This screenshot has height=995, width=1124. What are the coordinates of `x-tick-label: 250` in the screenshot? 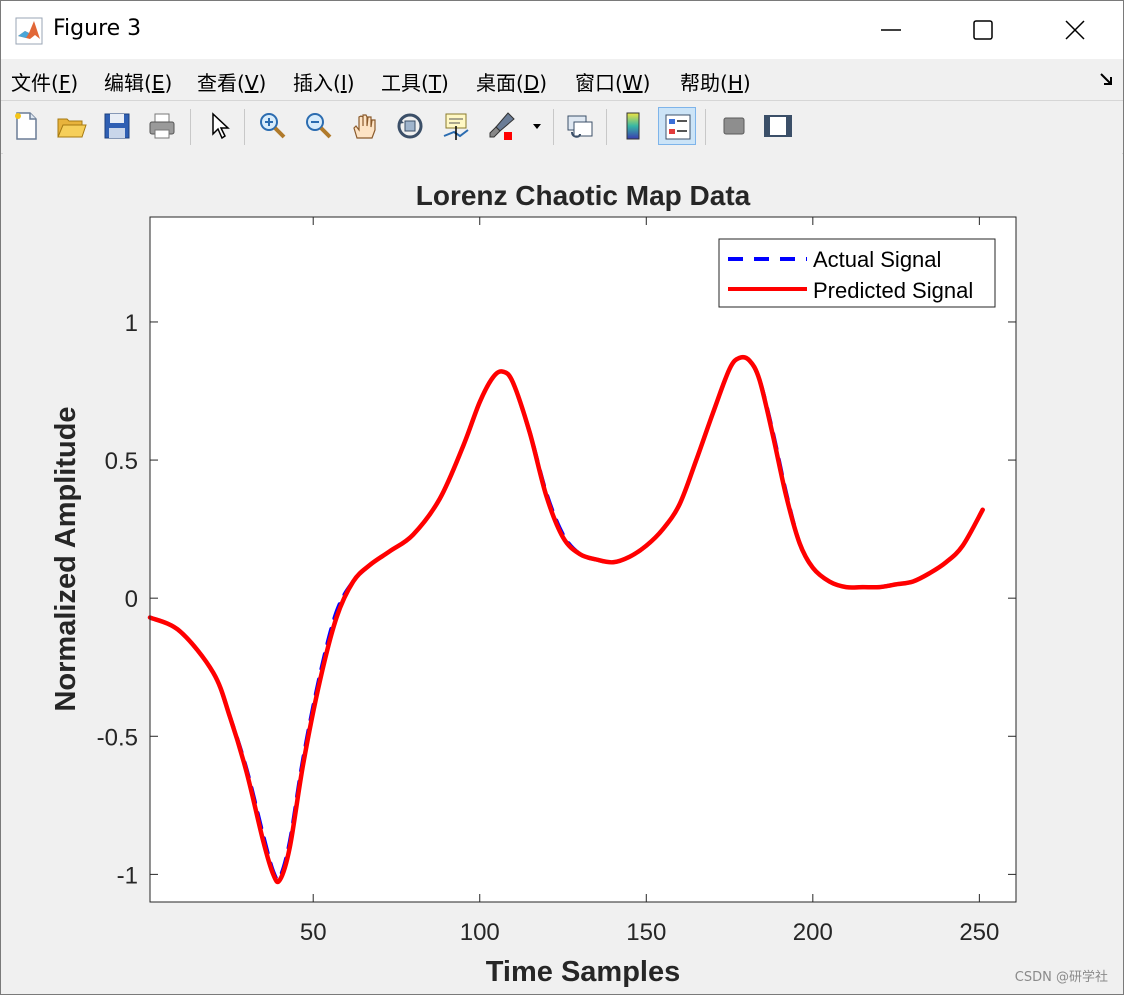 It's located at (979, 932).